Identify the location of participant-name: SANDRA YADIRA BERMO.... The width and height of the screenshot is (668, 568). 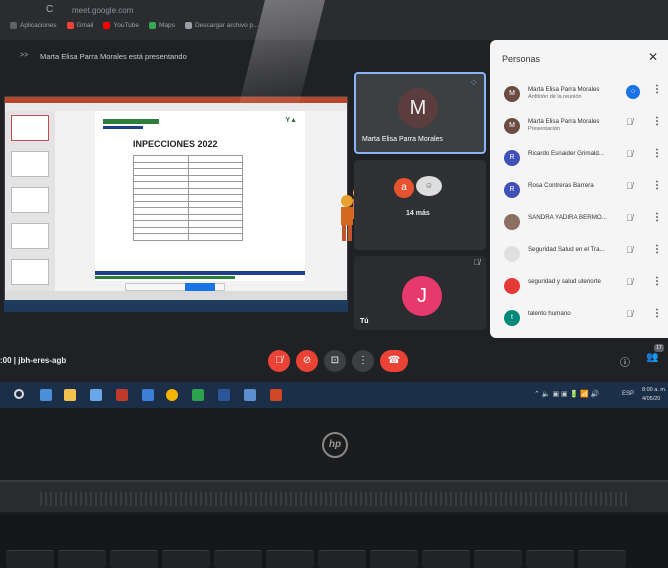
(567, 217).